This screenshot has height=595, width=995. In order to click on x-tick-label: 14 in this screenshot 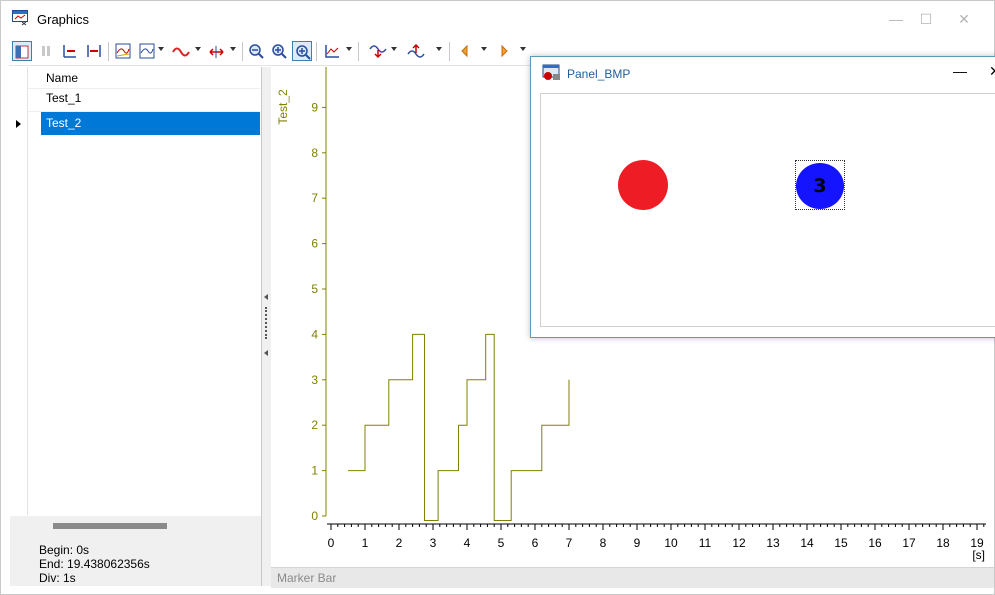, I will do `click(807, 543)`.